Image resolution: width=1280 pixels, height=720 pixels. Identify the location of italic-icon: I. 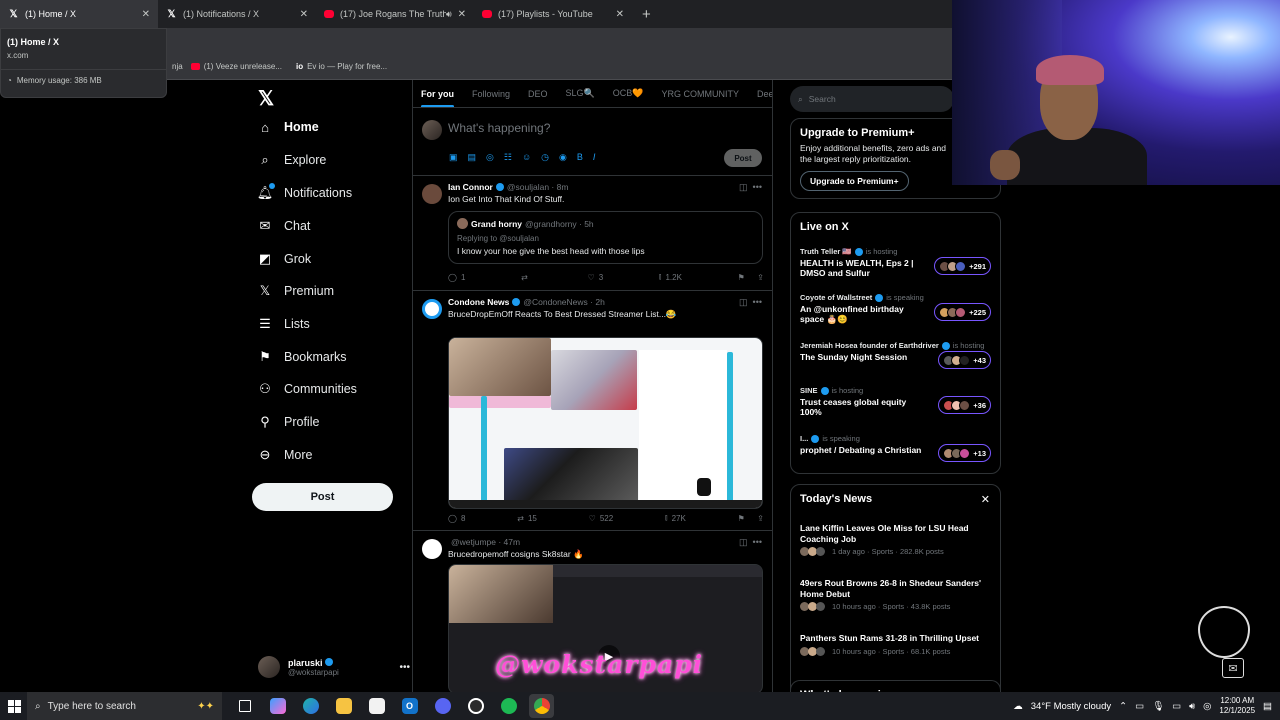
(594, 157).